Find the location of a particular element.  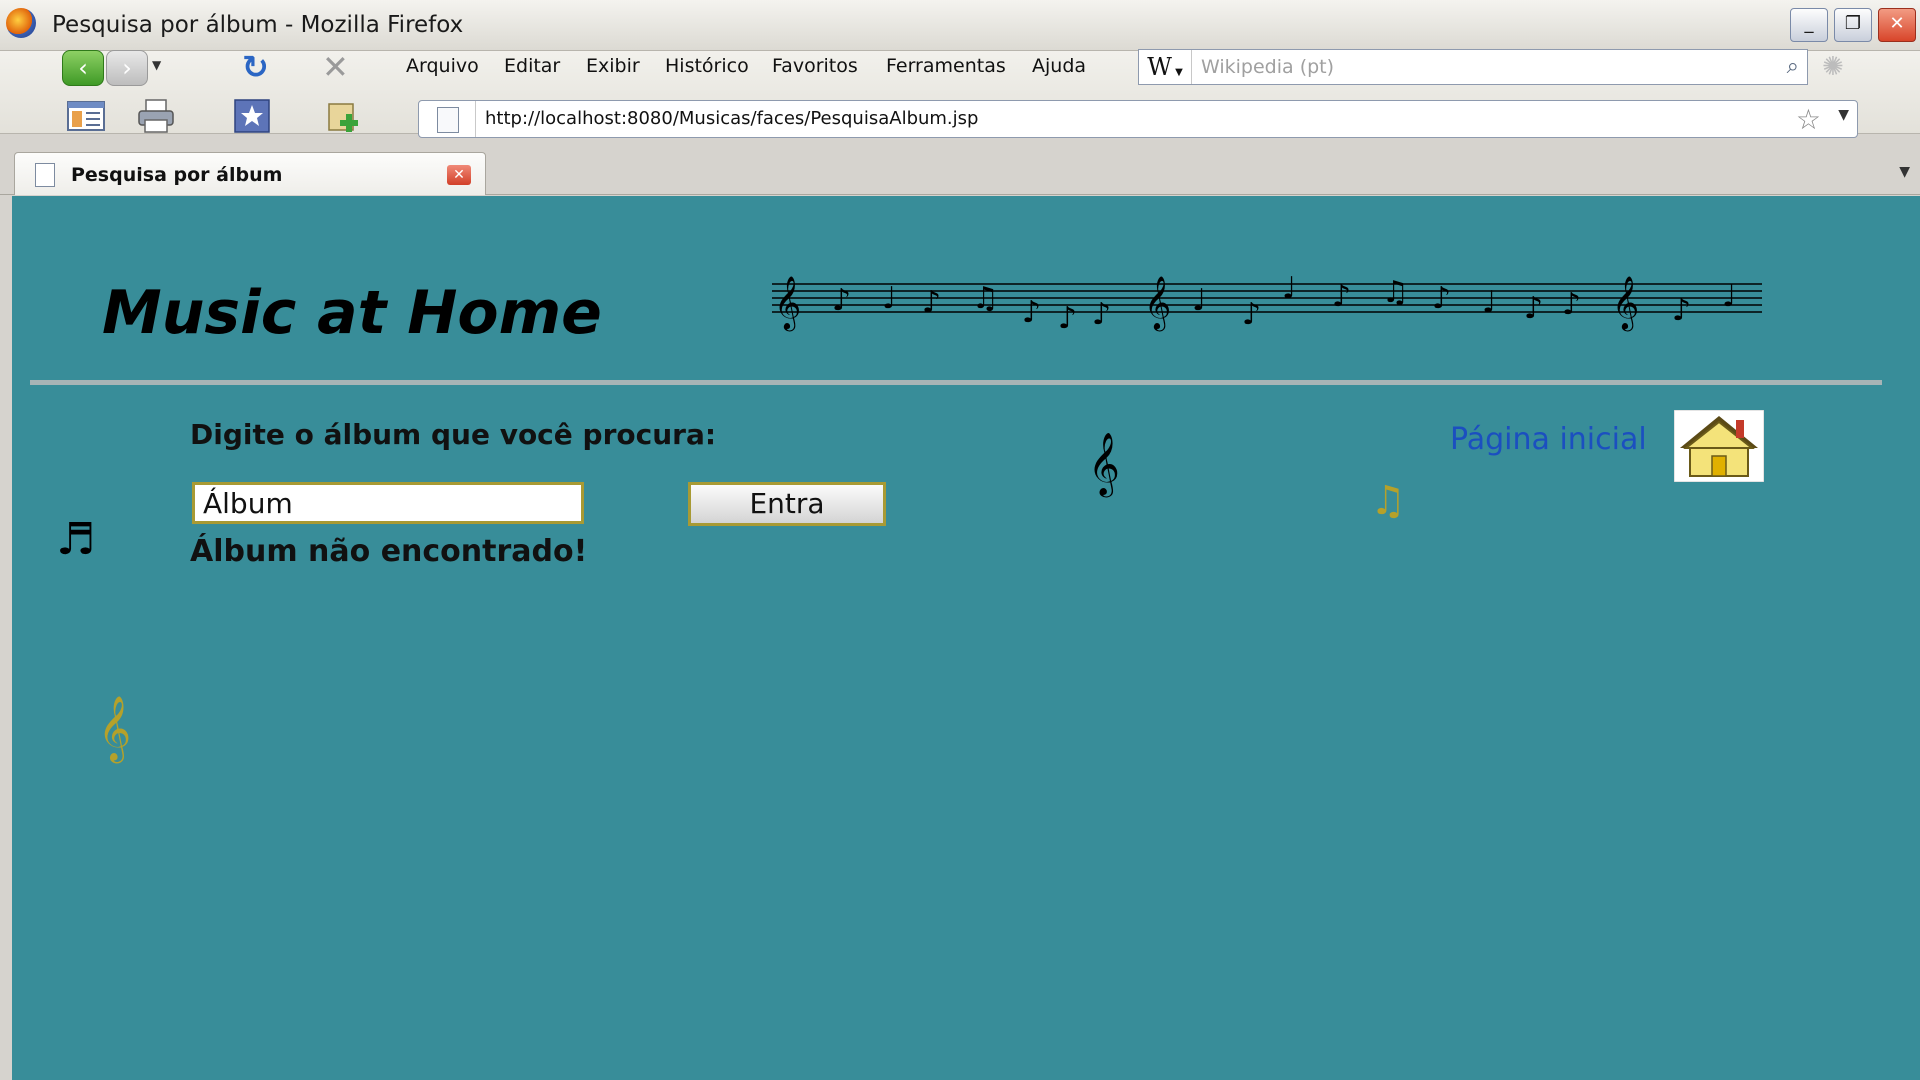

menu-favoritos: Favoritos is located at coordinates (815, 66).